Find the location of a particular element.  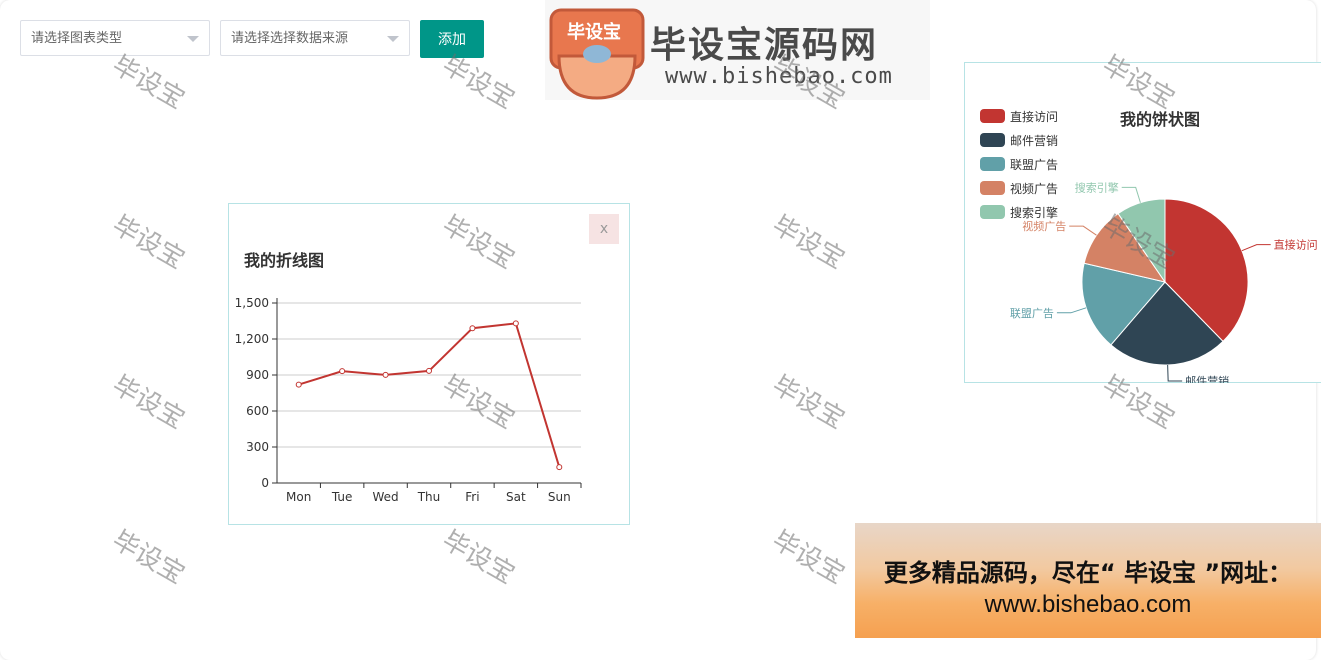

y-tick-label: 300 is located at coordinates (257, 447).